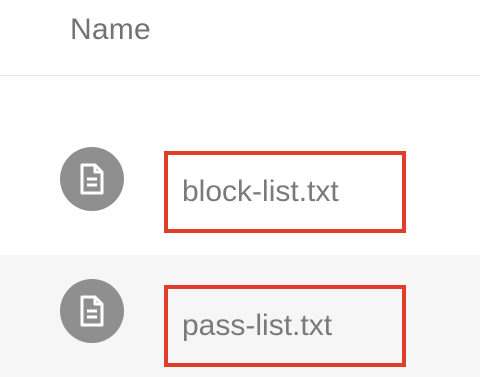 The height and width of the screenshot is (377, 480). Describe the element at coordinates (253, 192) in the screenshot. I see `file-name: block-list.txt` at that location.